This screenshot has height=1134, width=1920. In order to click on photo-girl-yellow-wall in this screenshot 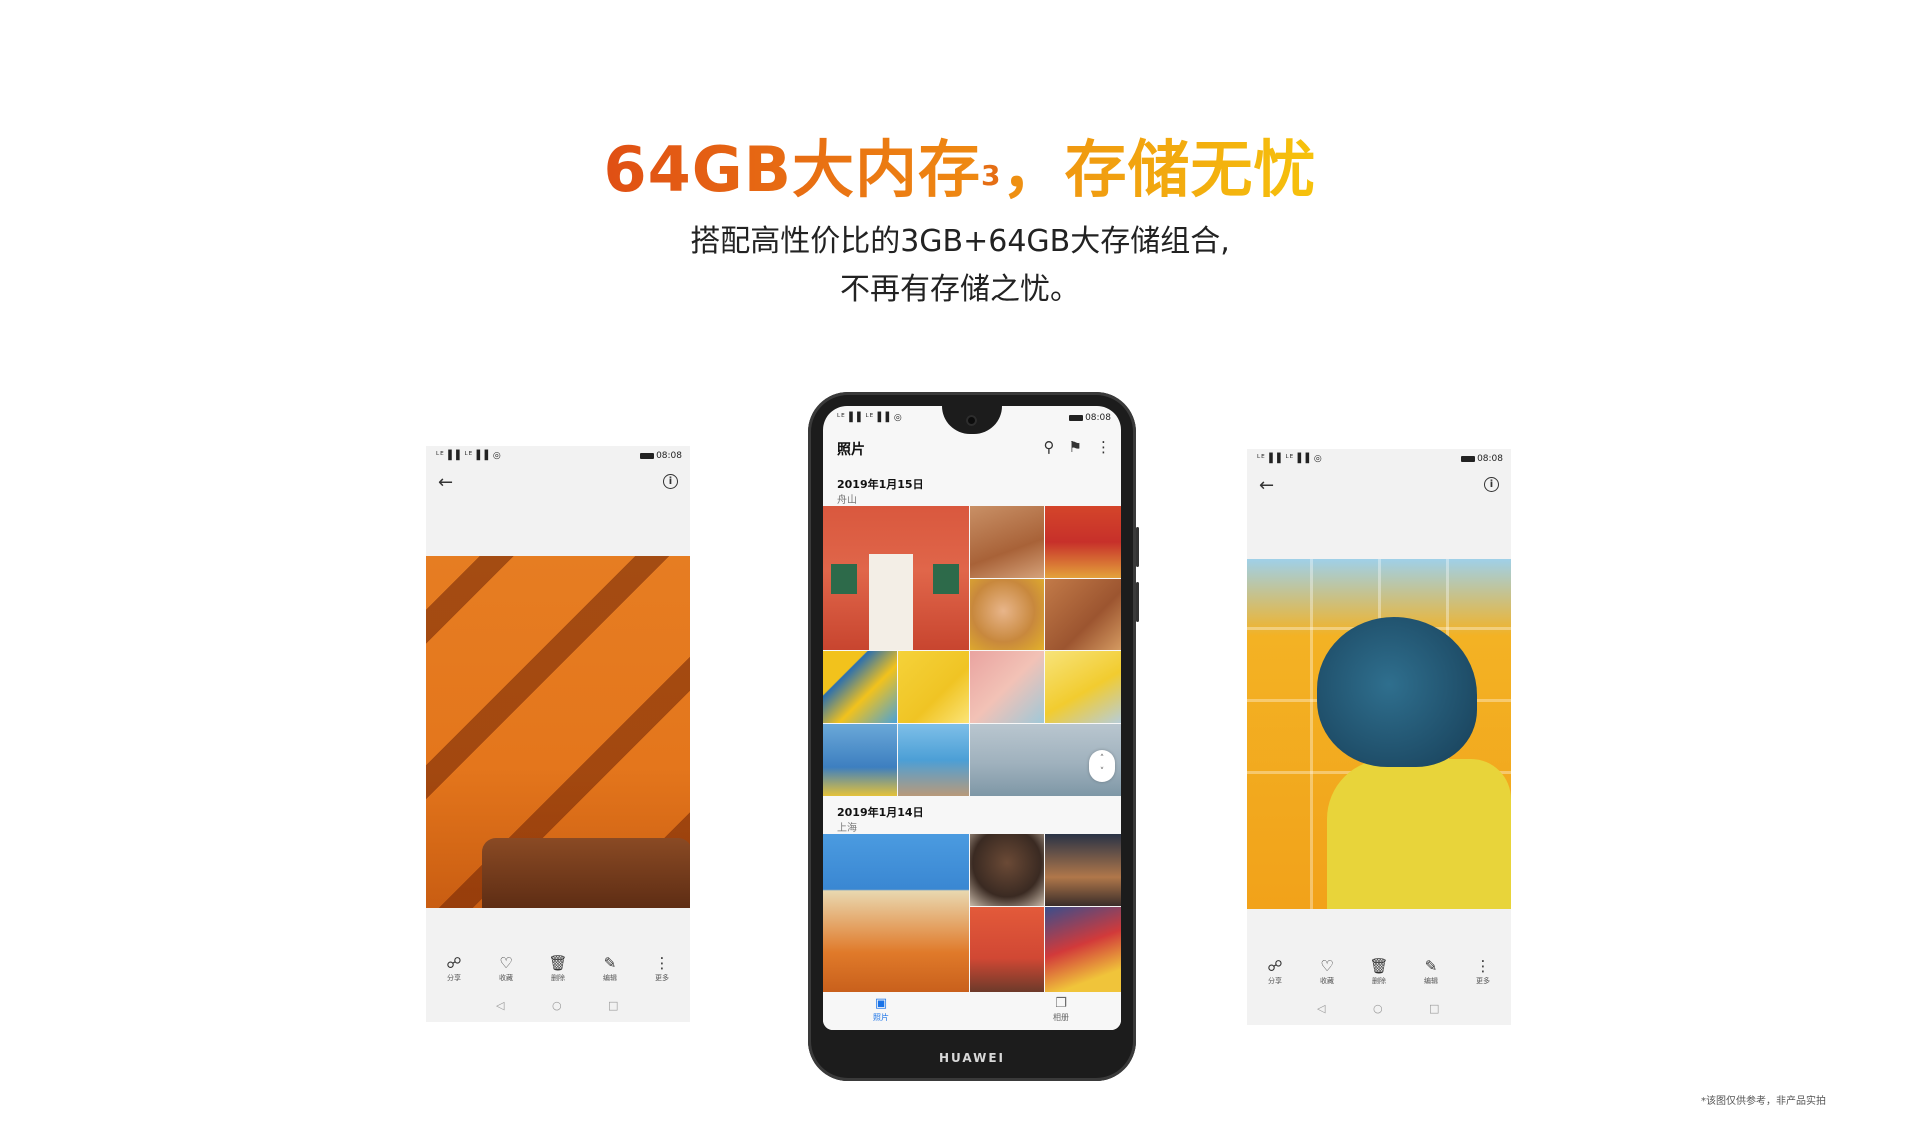, I will do `click(1379, 734)`.